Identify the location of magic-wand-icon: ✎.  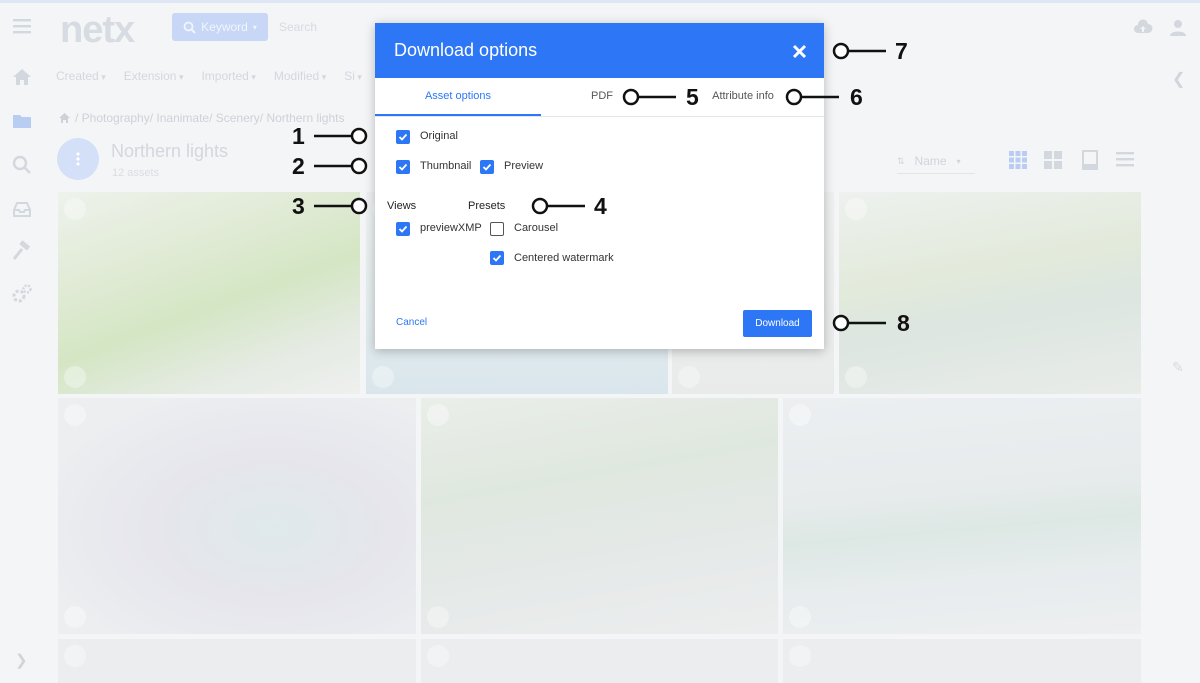
(1178, 367).